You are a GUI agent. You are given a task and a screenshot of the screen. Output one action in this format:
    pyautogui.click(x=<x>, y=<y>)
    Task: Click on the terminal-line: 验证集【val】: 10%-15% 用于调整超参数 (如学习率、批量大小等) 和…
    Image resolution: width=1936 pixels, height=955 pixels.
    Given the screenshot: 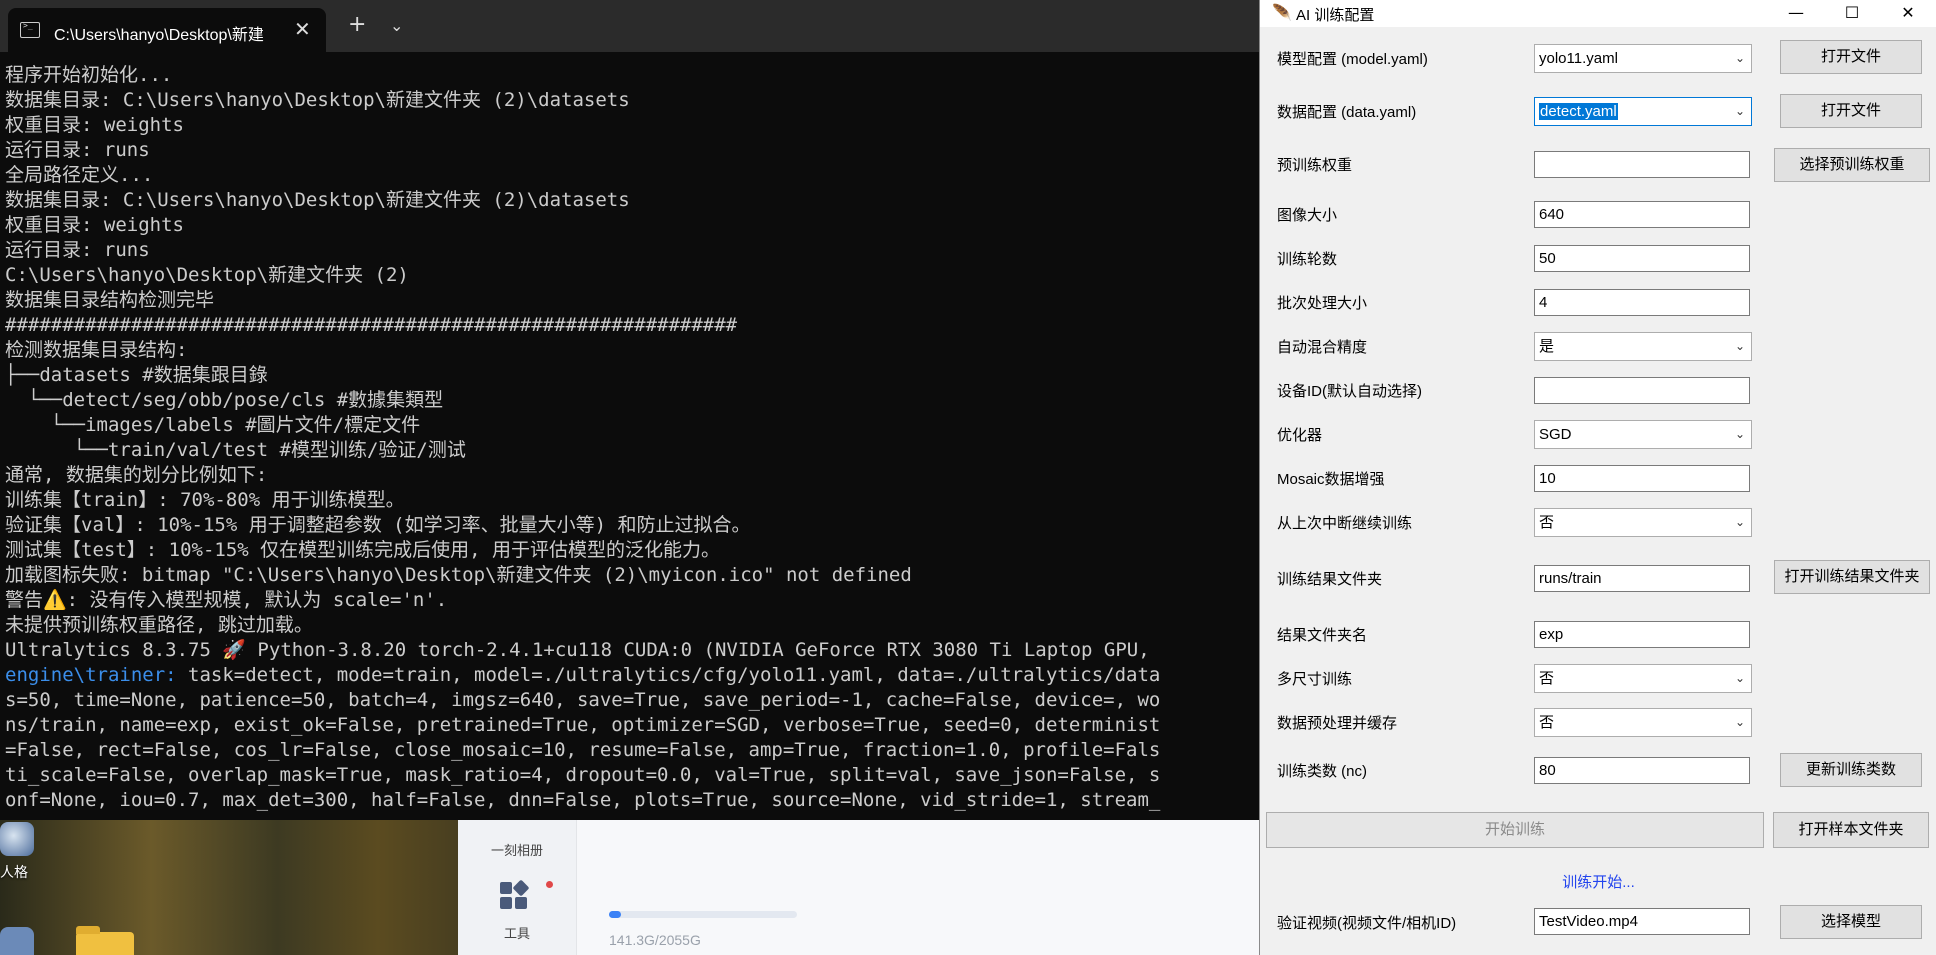 What is the action you would take?
    pyautogui.click(x=378, y=525)
    